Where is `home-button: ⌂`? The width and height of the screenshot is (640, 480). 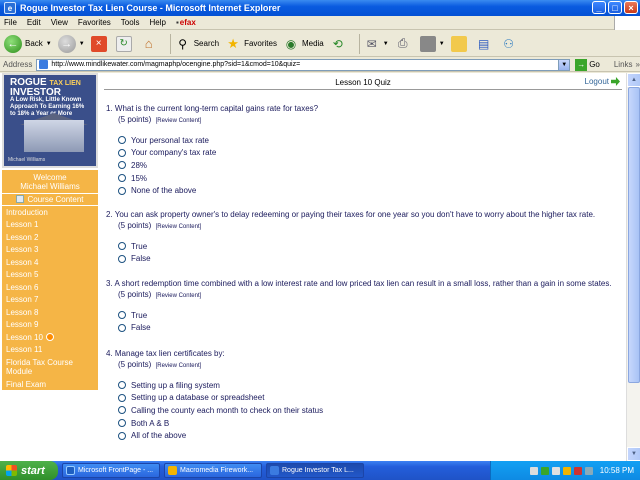
home-button: ⌂ is located at coordinates (150, 44).